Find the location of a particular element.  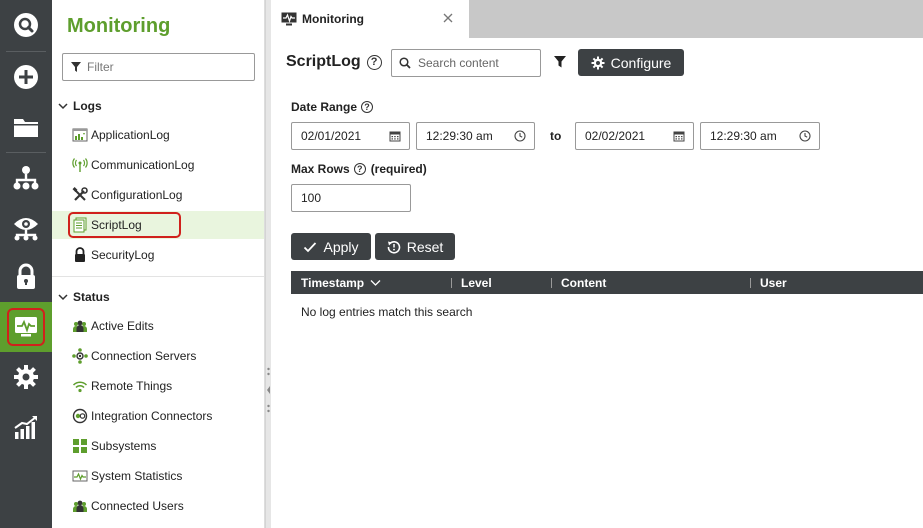

nav-item-label: Active Edits is located at coordinates (122, 326).